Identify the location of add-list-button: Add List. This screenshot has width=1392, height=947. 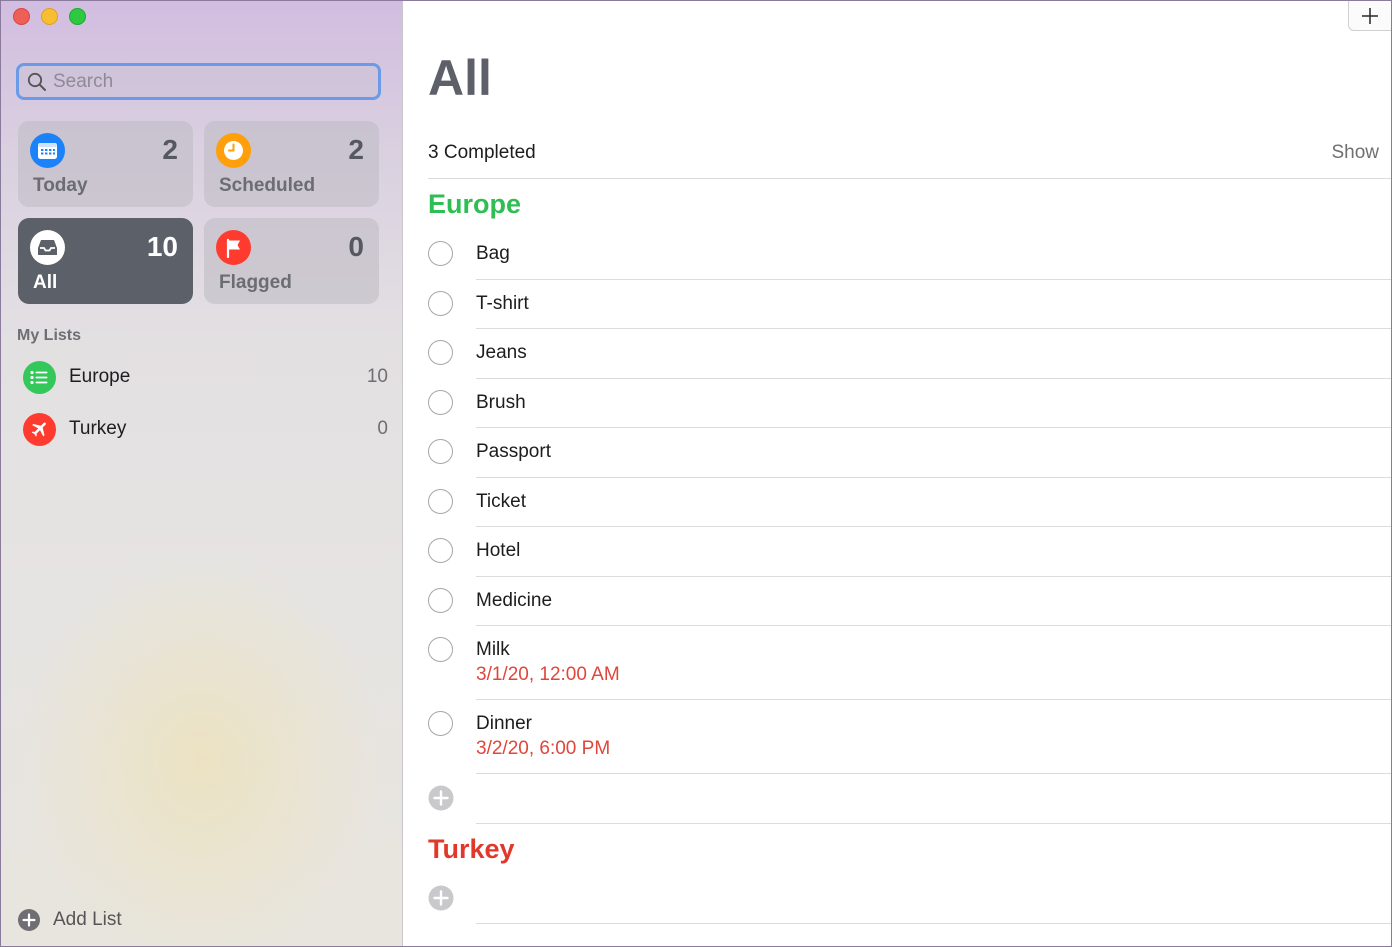
(69, 920).